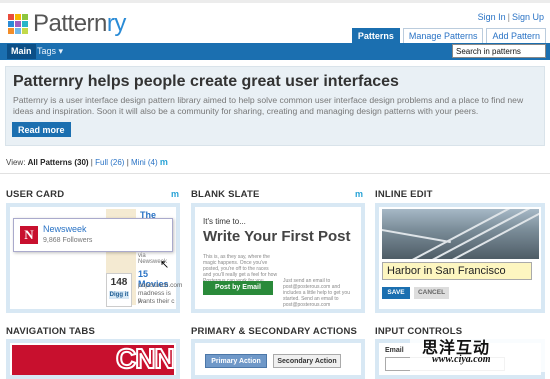 The image size is (550, 379). I want to click on digg-count: 148, so click(119, 282).